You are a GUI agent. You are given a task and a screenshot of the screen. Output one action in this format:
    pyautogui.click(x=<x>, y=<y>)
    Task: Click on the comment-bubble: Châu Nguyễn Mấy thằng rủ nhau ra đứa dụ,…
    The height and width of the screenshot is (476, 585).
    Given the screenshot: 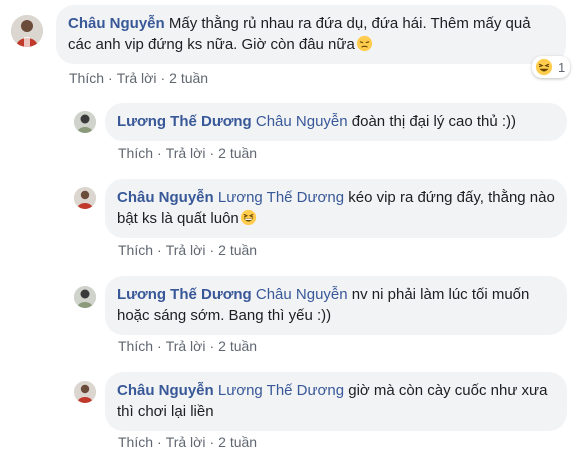 What is the action you would take?
    pyautogui.click(x=311, y=34)
    